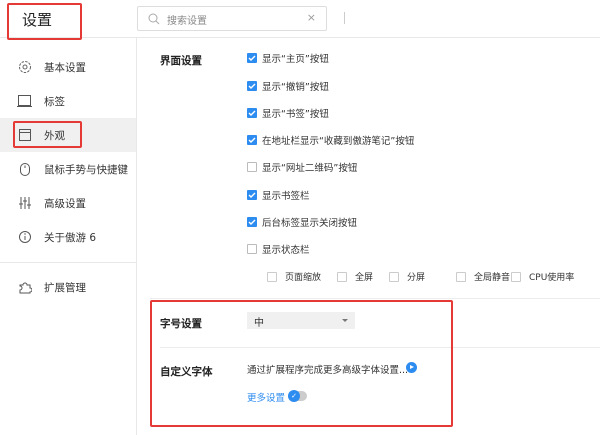  What do you see at coordinates (65, 67) in the screenshot?
I see `sidebar-item-label: 基本设置` at bounding box center [65, 67].